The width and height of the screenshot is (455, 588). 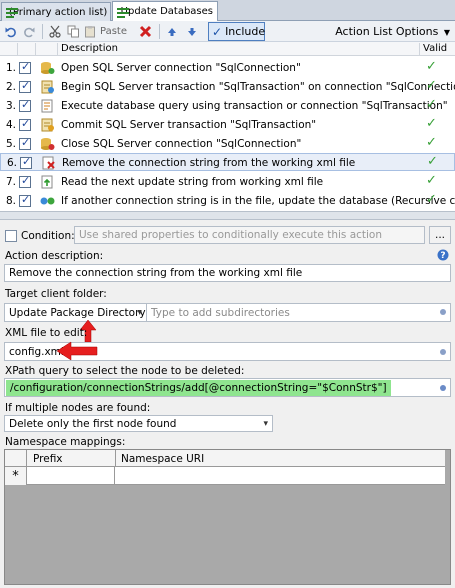 What do you see at coordinates (48, 68) in the screenshot?
I see `database-connection-icon` at bounding box center [48, 68].